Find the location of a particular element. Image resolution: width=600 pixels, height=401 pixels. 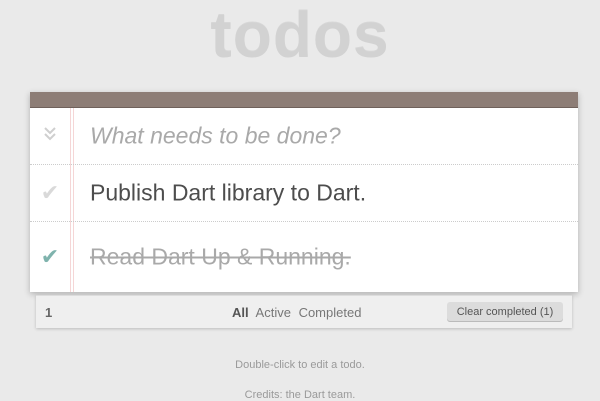

filter-completed: Completed is located at coordinates (330, 312).